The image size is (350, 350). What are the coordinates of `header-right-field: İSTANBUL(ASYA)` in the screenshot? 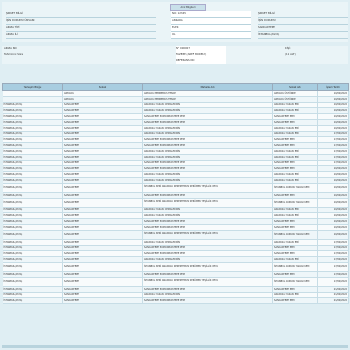 It's located at (303, 35).